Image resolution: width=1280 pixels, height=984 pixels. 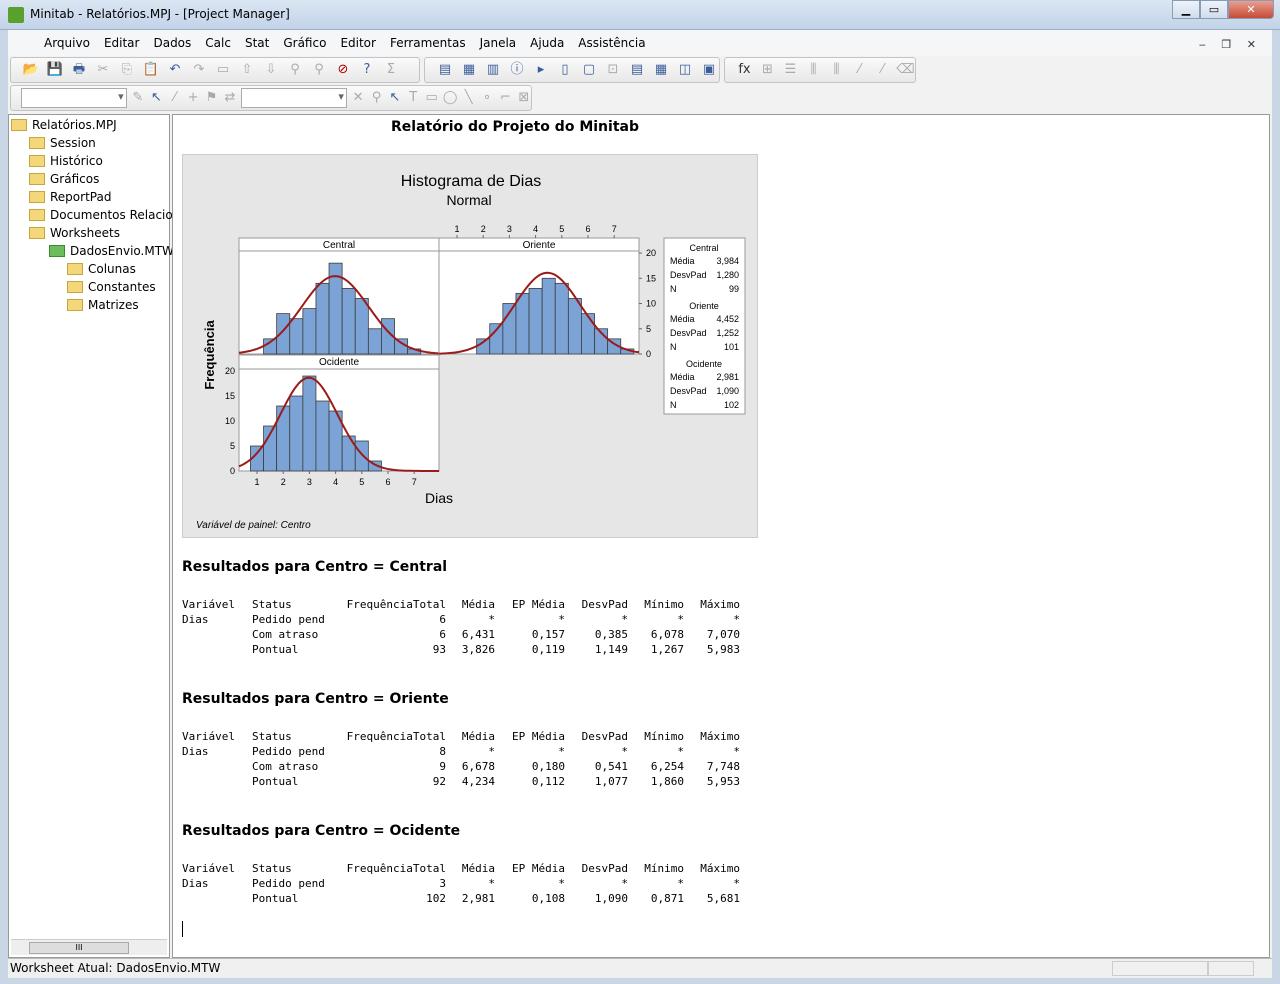 What do you see at coordinates (376, 98) in the screenshot?
I see `zoom-icon: ⚲` at bounding box center [376, 98].